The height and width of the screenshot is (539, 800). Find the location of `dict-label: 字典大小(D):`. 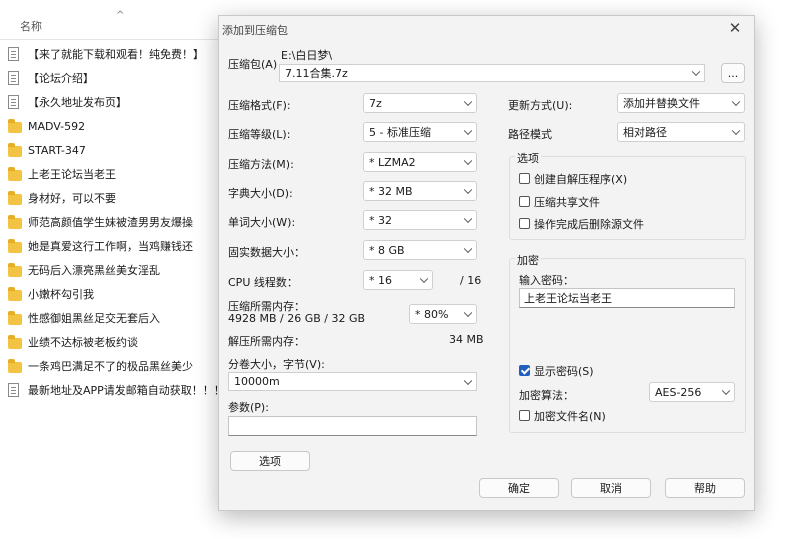

dict-label: 字典大小(D): is located at coordinates (260, 193).